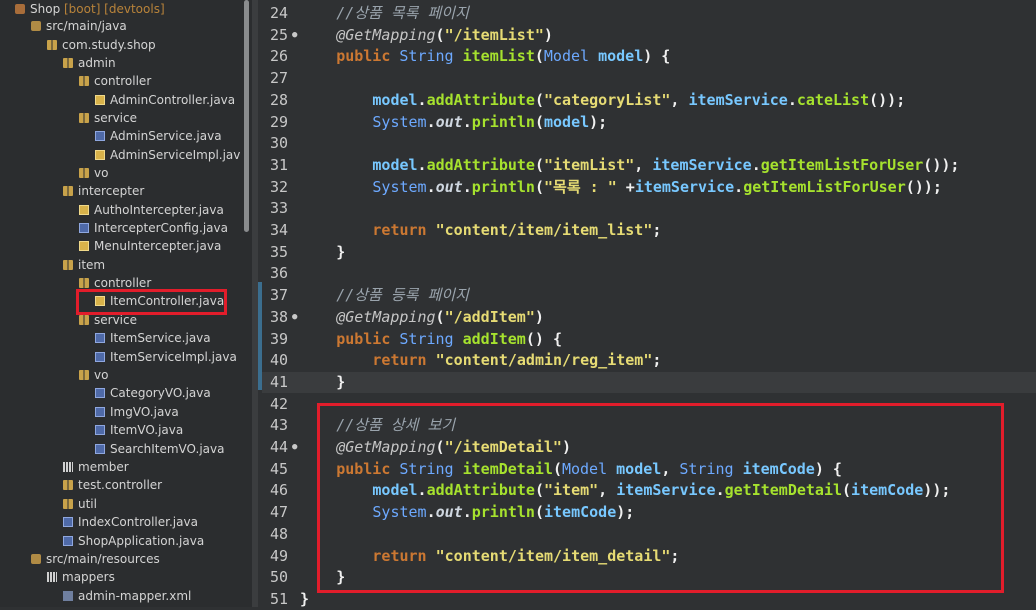 The height and width of the screenshot is (610, 1036). Describe the element at coordinates (20, 9) in the screenshot. I see `project-icon` at that location.